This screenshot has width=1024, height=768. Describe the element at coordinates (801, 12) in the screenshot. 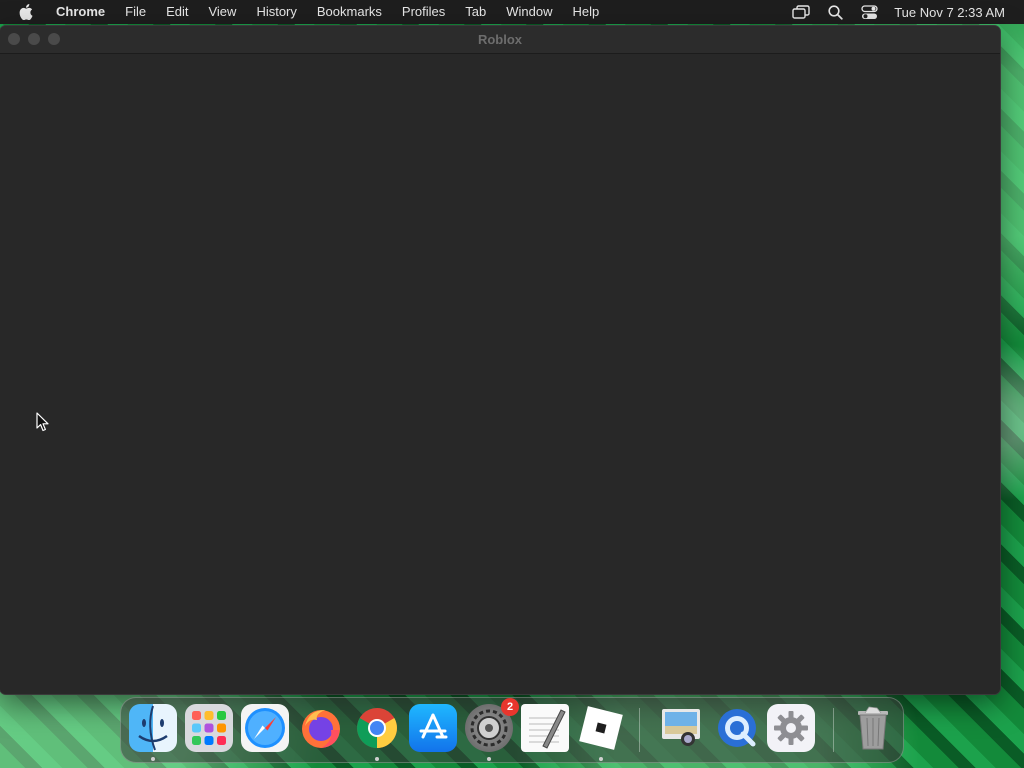

I see `screen-mirroring-icon` at that location.